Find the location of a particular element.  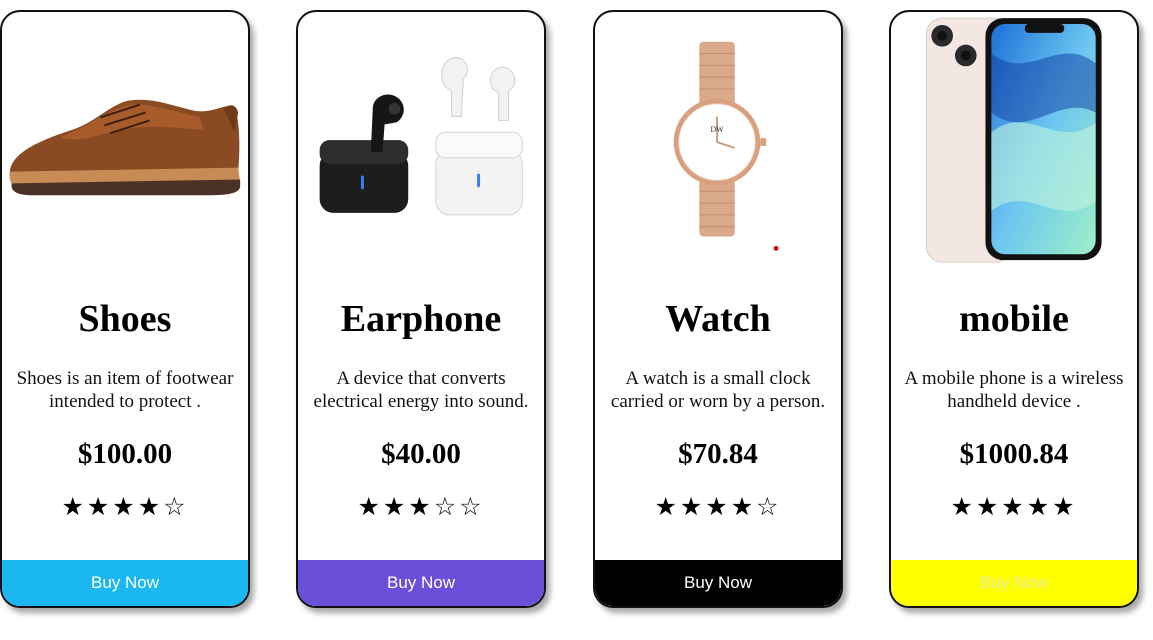

description-line: electrical energy into sound. is located at coordinates (421, 401).